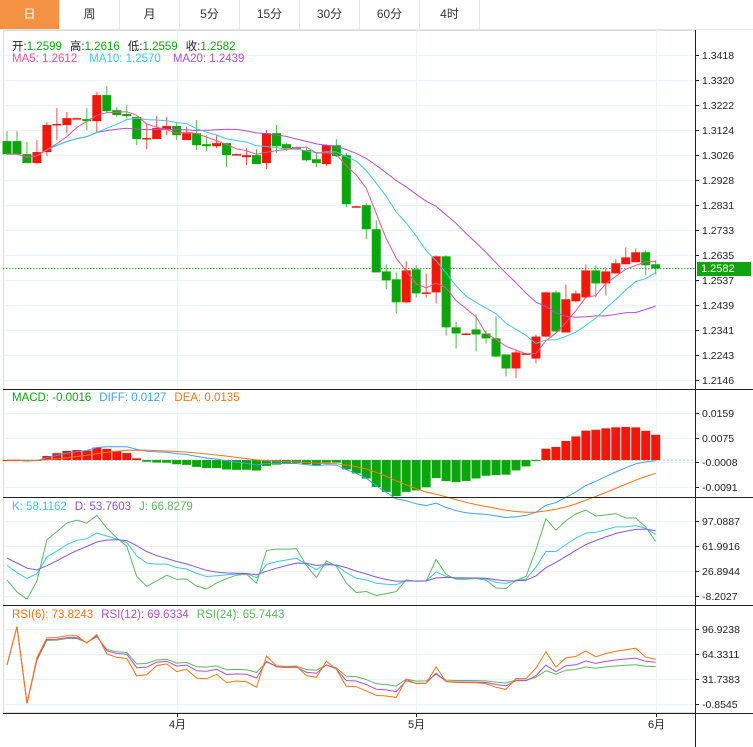 This screenshot has width=753, height=747. Describe the element at coordinates (177, 725) in the screenshot. I see `x-axis-label: 4月` at that location.